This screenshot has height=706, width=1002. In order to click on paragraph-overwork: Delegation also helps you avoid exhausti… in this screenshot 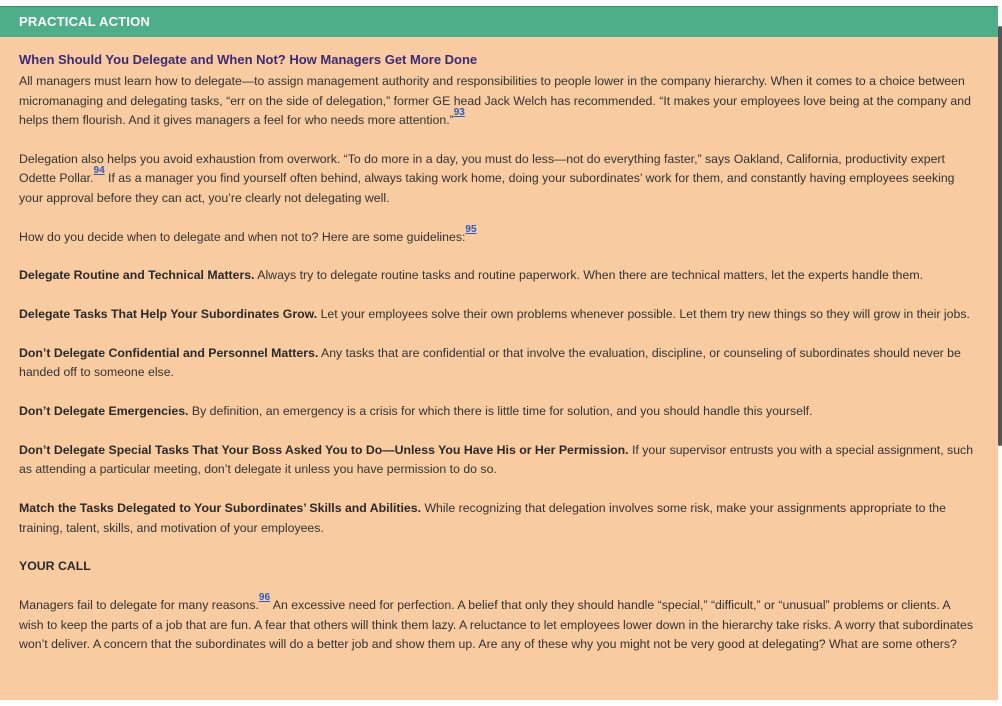, I will do `click(497, 179)`.